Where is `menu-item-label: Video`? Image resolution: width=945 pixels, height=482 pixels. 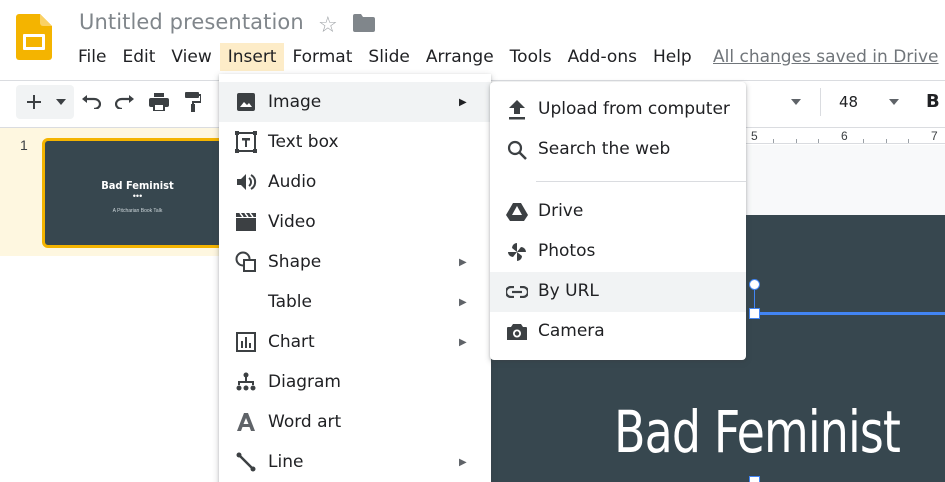 menu-item-label: Video is located at coordinates (292, 222).